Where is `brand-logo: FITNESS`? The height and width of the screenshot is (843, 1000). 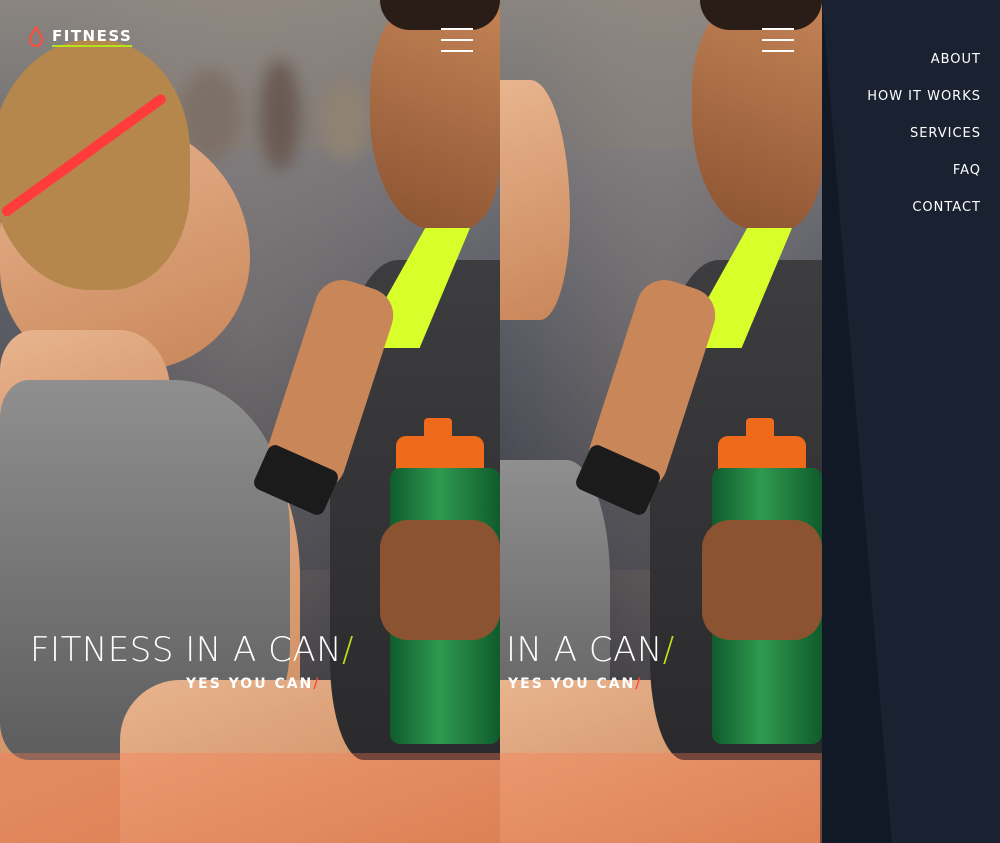
brand-logo: FITNESS is located at coordinates (80, 37).